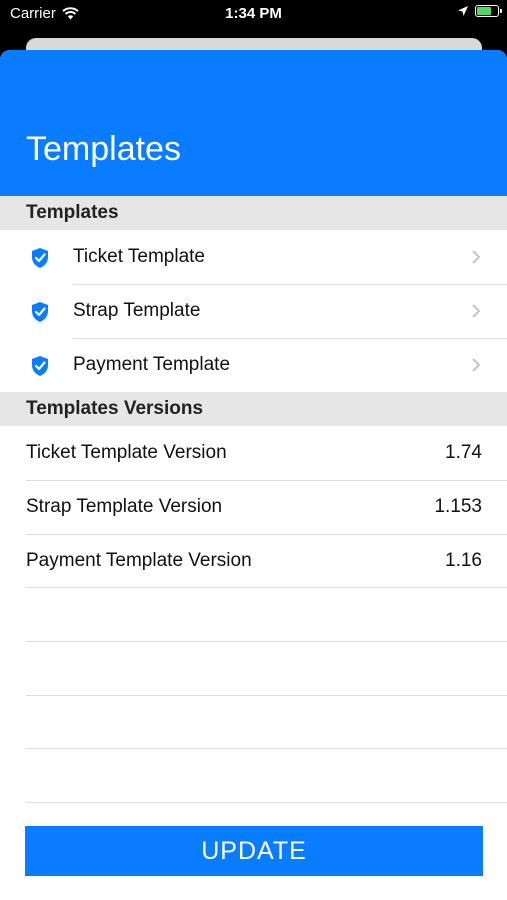 This screenshot has width=507, height=900. I want to click on battery-level, so click(484, 11).